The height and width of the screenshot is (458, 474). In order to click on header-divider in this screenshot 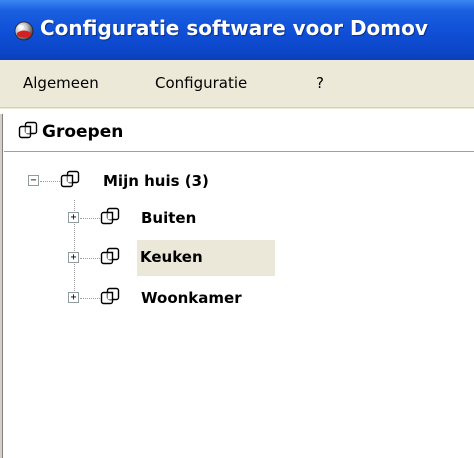, I will do `click(239, 151)`.